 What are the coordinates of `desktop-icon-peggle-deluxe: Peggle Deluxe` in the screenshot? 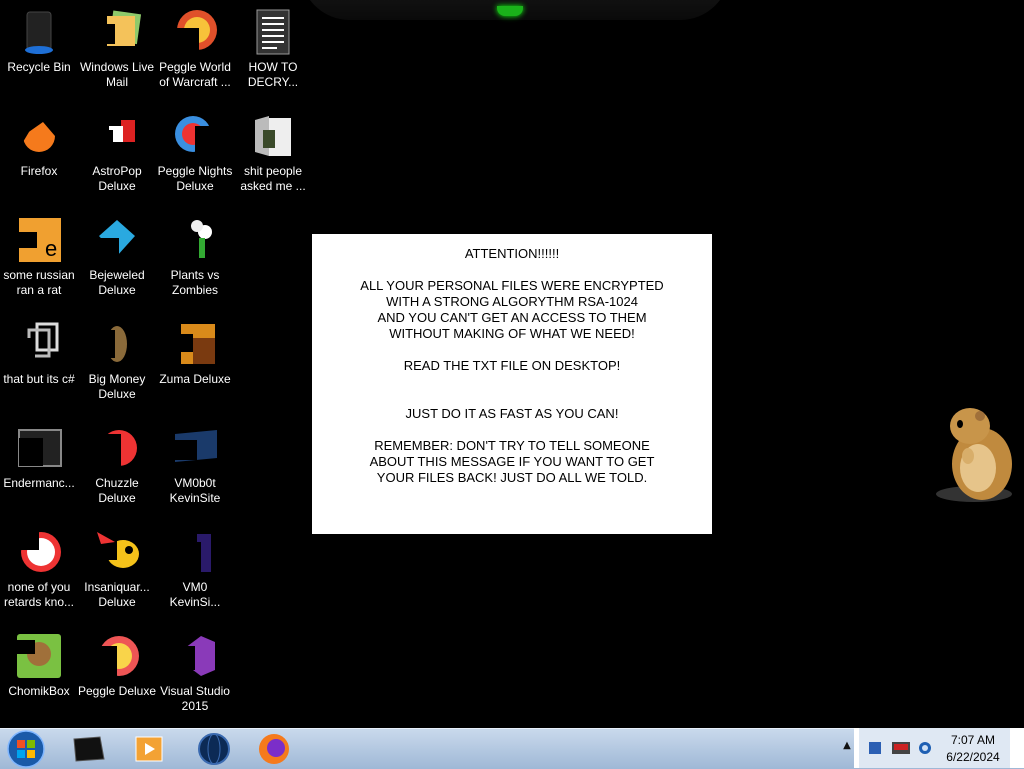 It's located at (117, 676).